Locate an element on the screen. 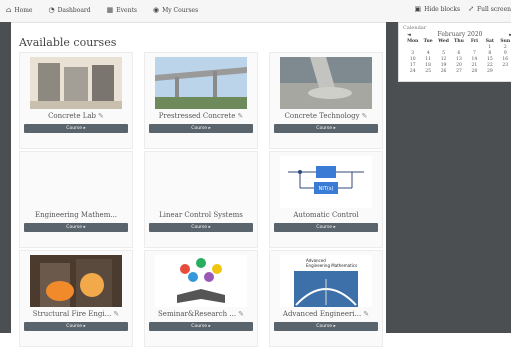  calendar-day: 22 is located at coordinates (489, 65).